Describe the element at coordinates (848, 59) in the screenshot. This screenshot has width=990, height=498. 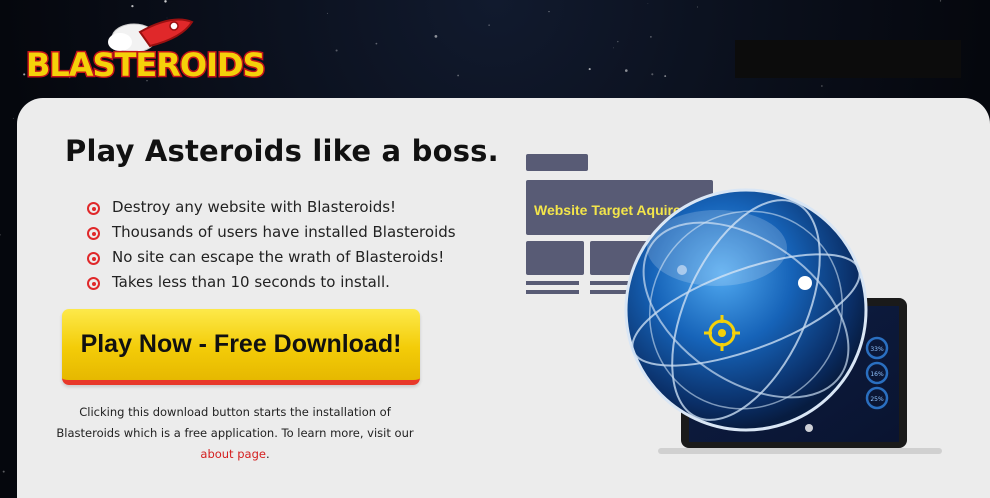
I see `header-dark-panel` at that location.